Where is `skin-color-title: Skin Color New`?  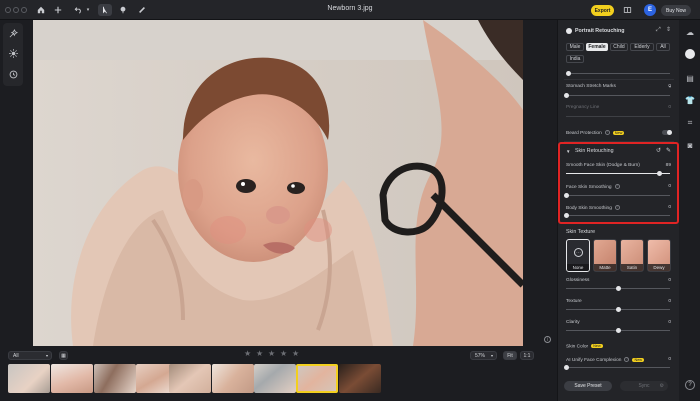
skin-color-title: Skin Color New is located at coordinates (584, 347).